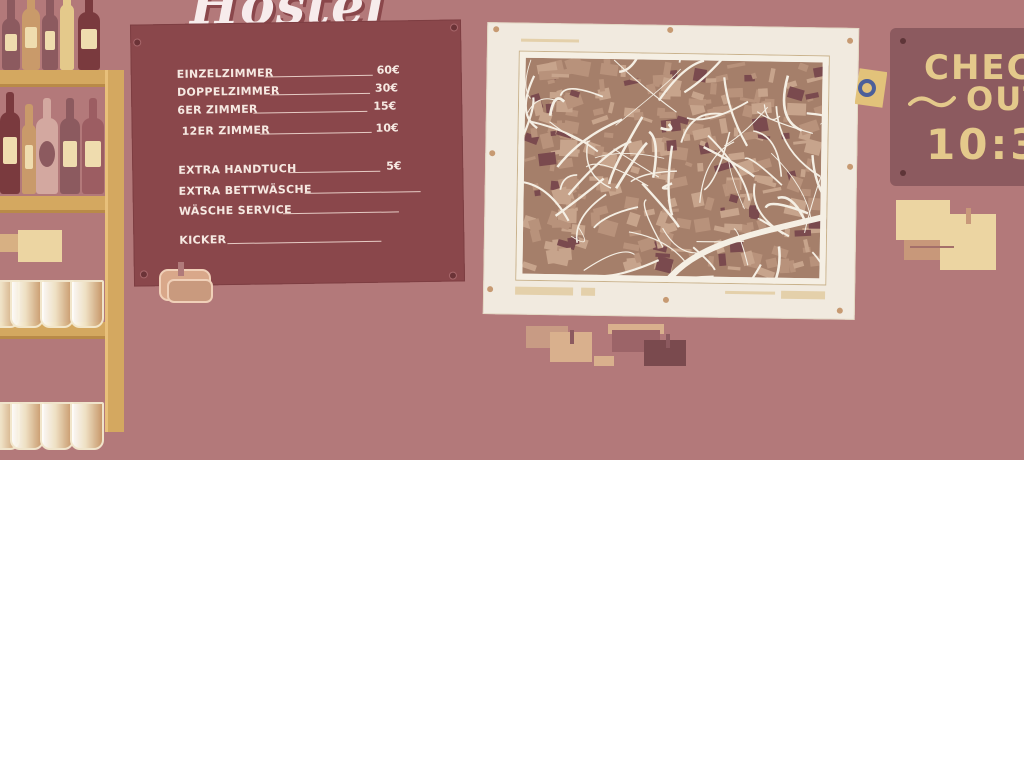  I want to click on shelf-board-middle, so click(59, 204).